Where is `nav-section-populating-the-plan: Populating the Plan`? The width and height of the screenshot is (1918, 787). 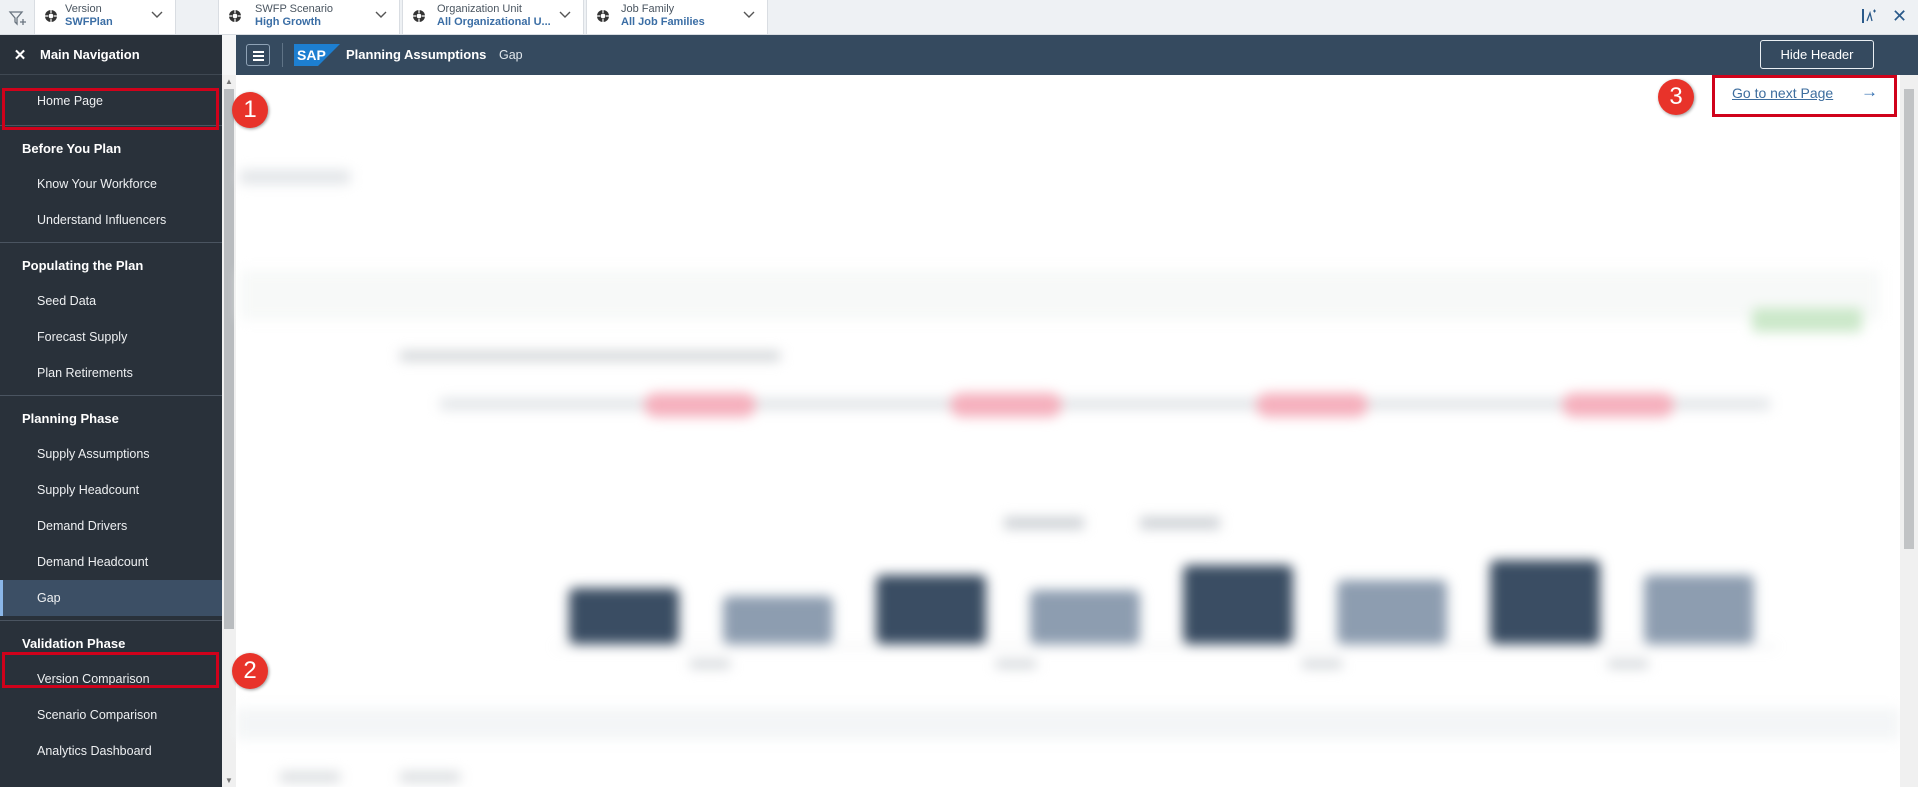
nav-section-populating-the-plan: Populating the Plan is located at coordinates (83, 265).